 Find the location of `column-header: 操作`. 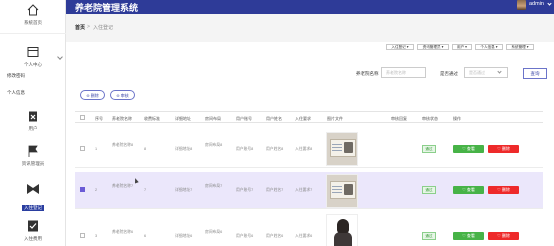

column-header: 操作 is located at coordinates (457, 118).